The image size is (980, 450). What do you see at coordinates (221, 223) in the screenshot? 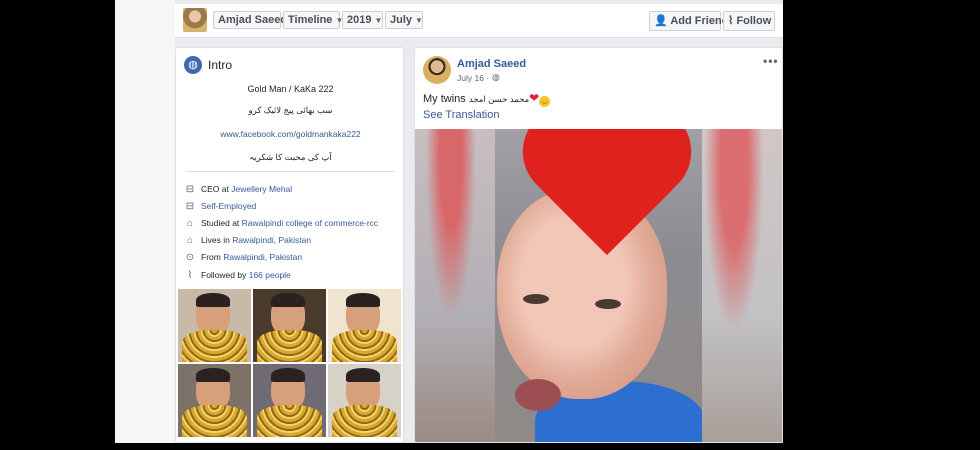
I see `detail-prefix: Studied at` at bounding box center [221, 223].